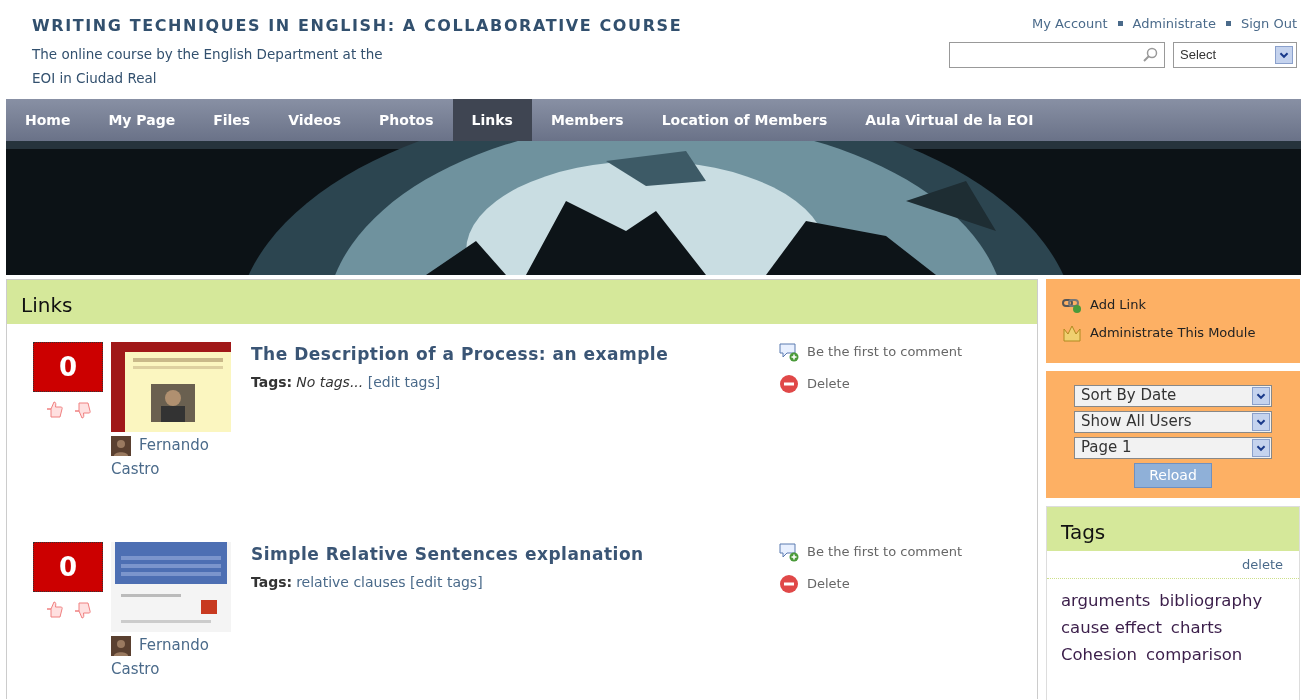 This screenshot has height=700, width=1307. I want to click on site-subtitle: The online course by the English Department at the EOI in Ciudad Real, so click(208, 66).